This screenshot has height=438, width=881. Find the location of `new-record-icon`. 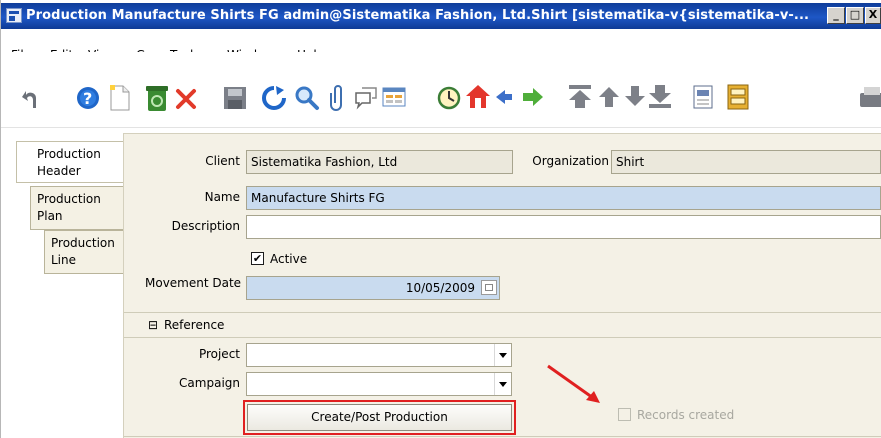

new-record-icon is located at coordinates (120, 98).